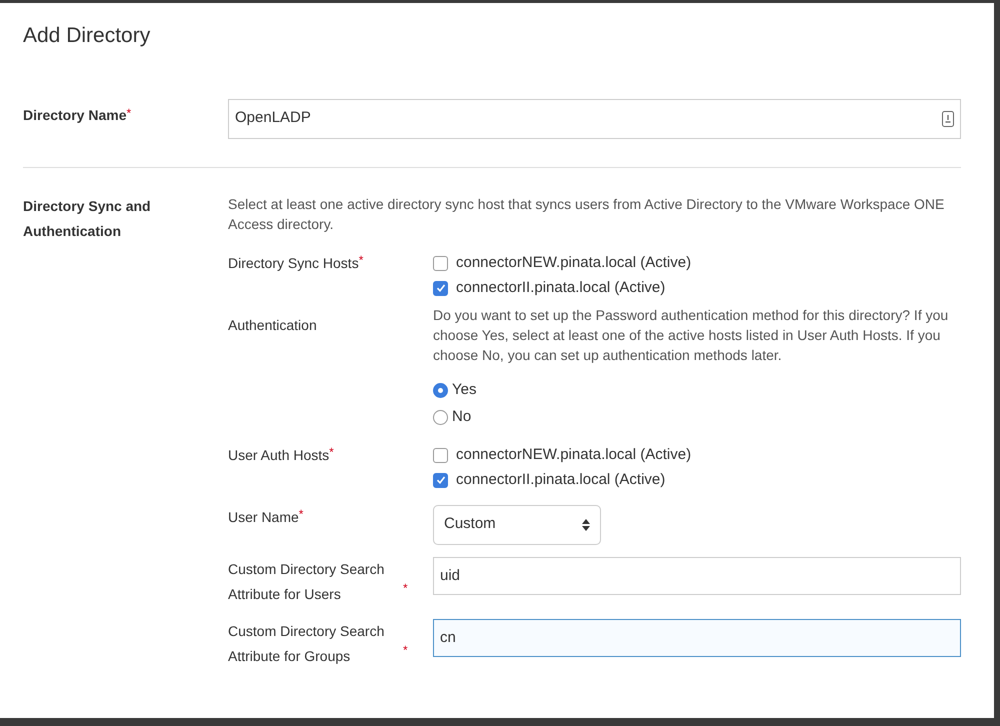 The height and width of the screenshot is (726, 1000). Describe the element at coordinates (697, 637) in the screenshot. I see `input-field: cn` at that location.